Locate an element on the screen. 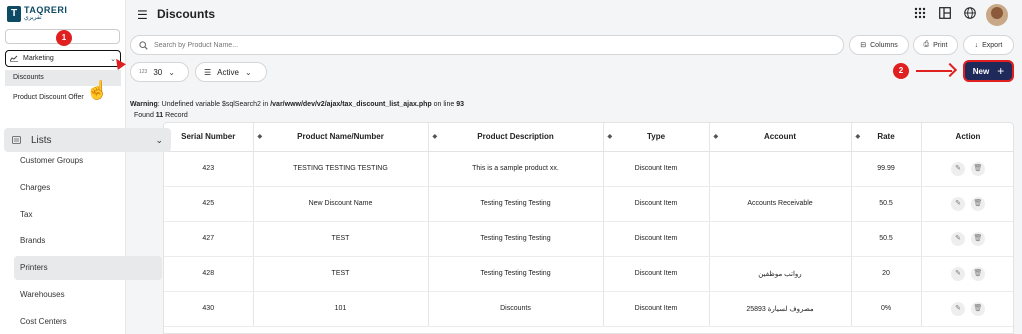 This screenshot has height=334, width=1022. export-label: Export is located at coordinates (992, 45).